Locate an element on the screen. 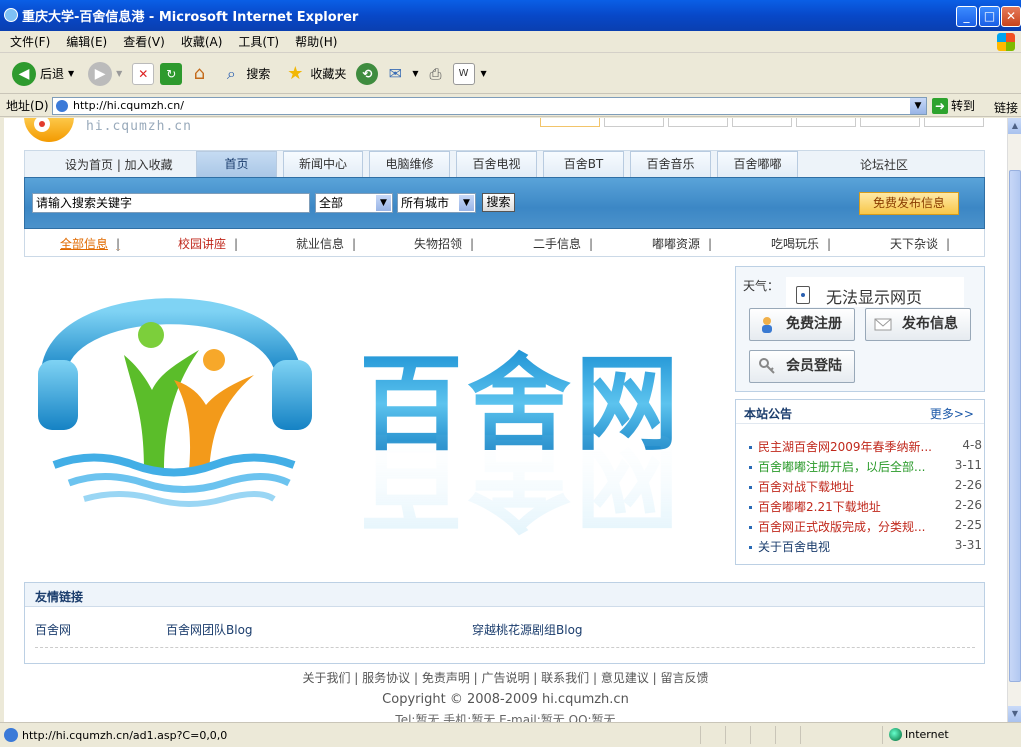 The image size is (1021, 747). publish-info-label: 发布信息 is located at coordinates (930, 324).